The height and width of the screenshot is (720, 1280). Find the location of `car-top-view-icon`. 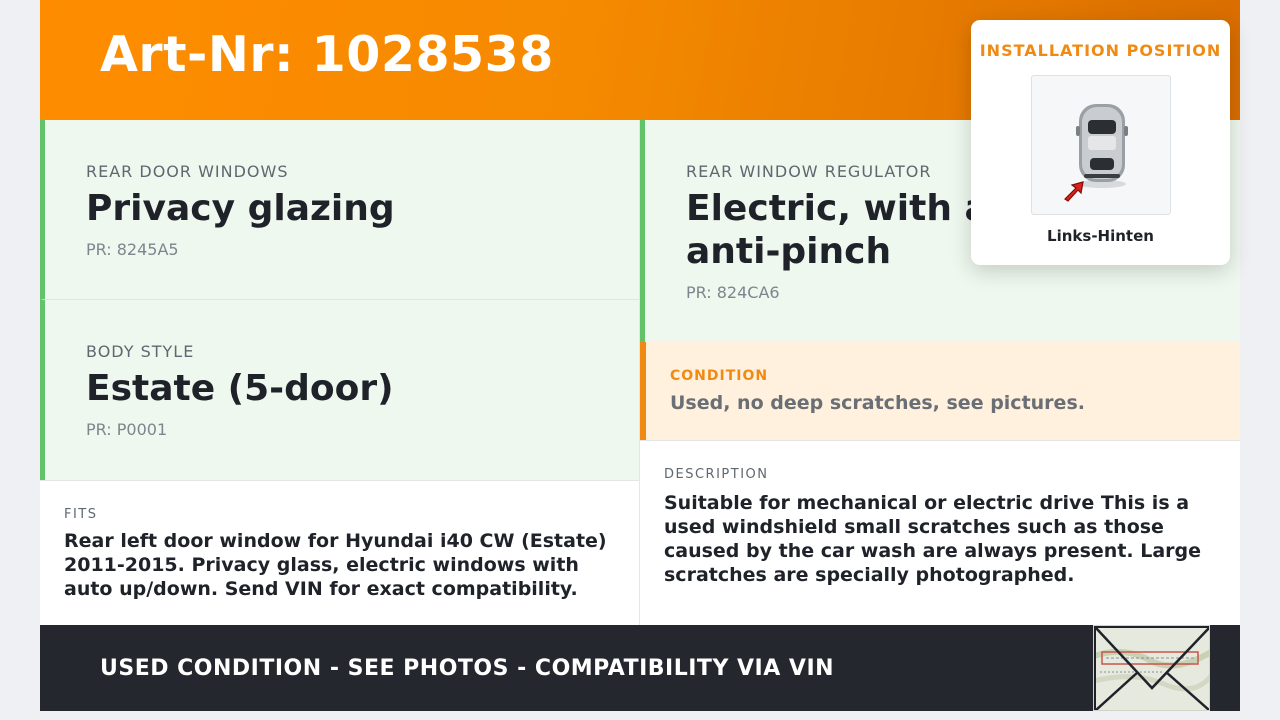

car-top-view-icon is located at coordinates (1102, 146).